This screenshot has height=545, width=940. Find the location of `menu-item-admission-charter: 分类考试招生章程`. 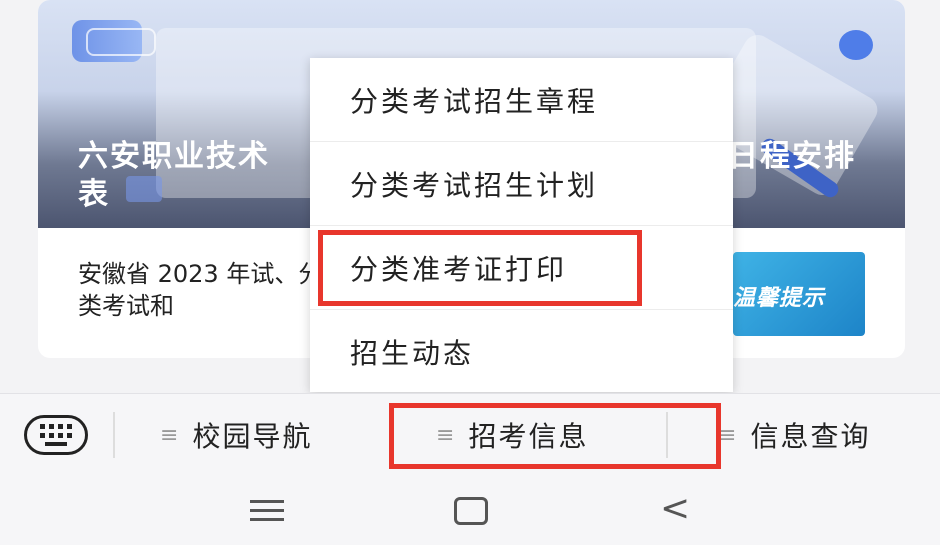

menu-item-admission-charter: 分类考试招生章程 is located at coordinates (521, 100).